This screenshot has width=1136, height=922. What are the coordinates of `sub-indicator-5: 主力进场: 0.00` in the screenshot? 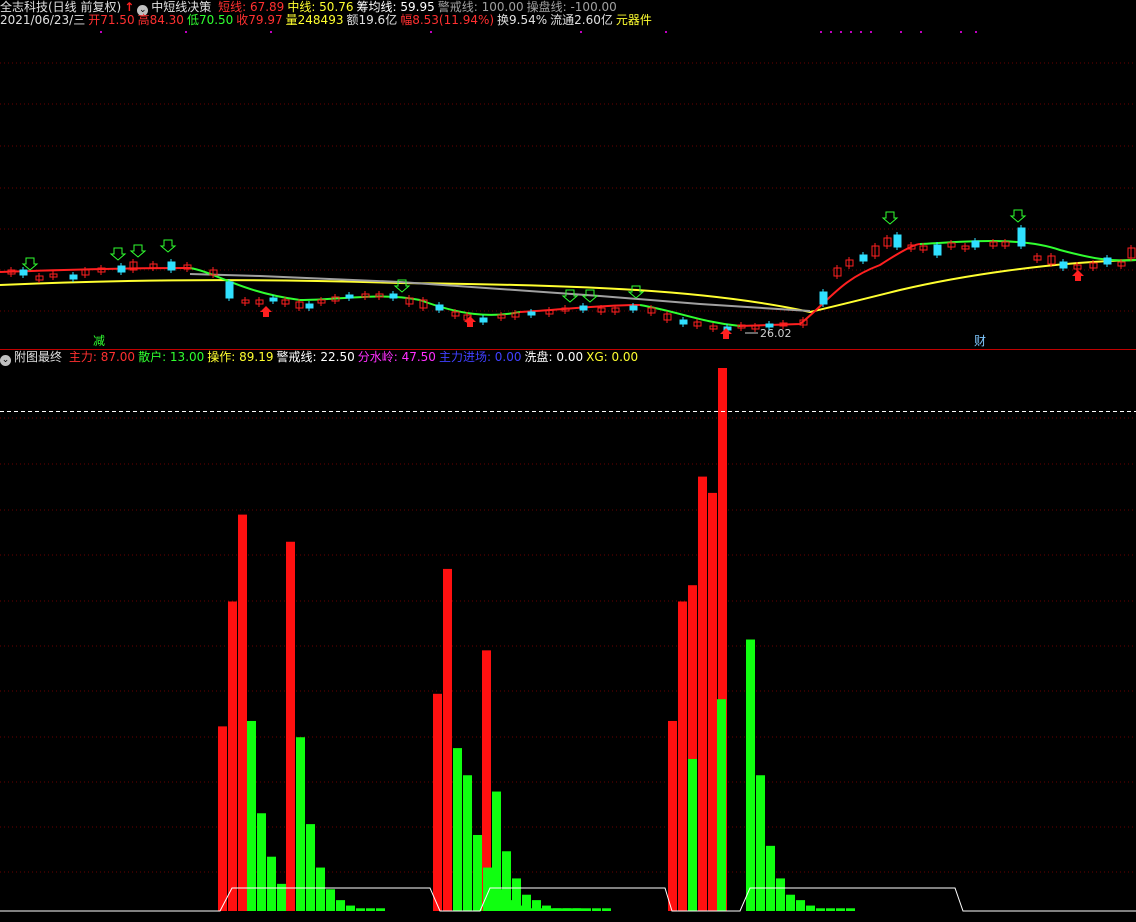 It's located at (480, 357).